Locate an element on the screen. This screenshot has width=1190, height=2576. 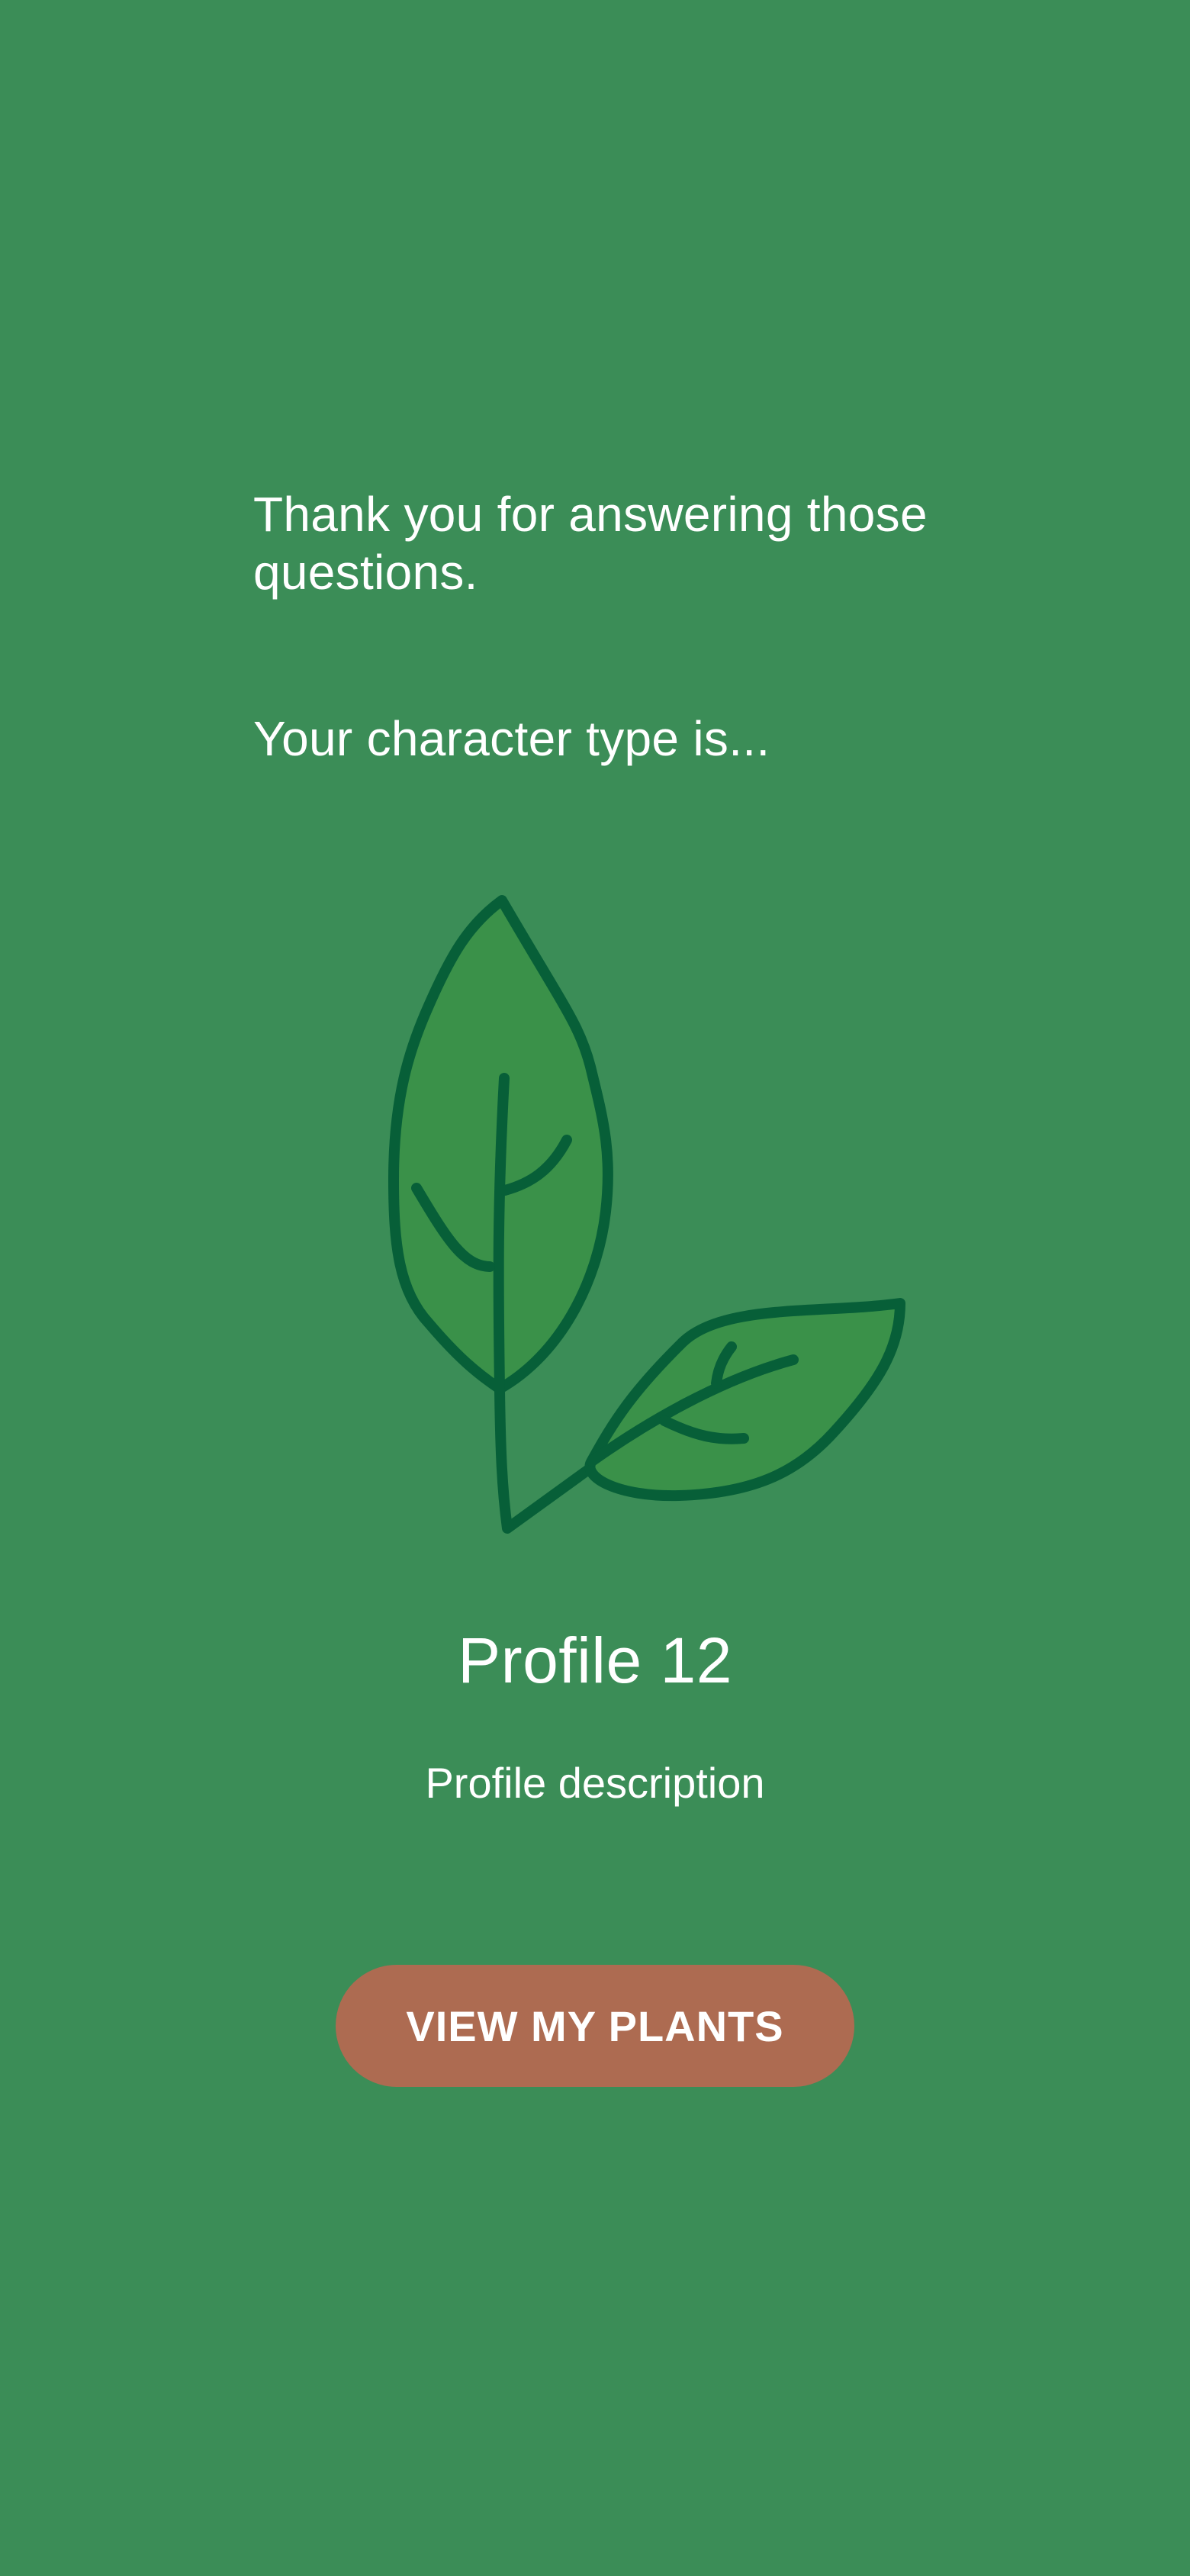
thank-you-message: Thank you for answering those questions. is located at coordinates (590, 543).